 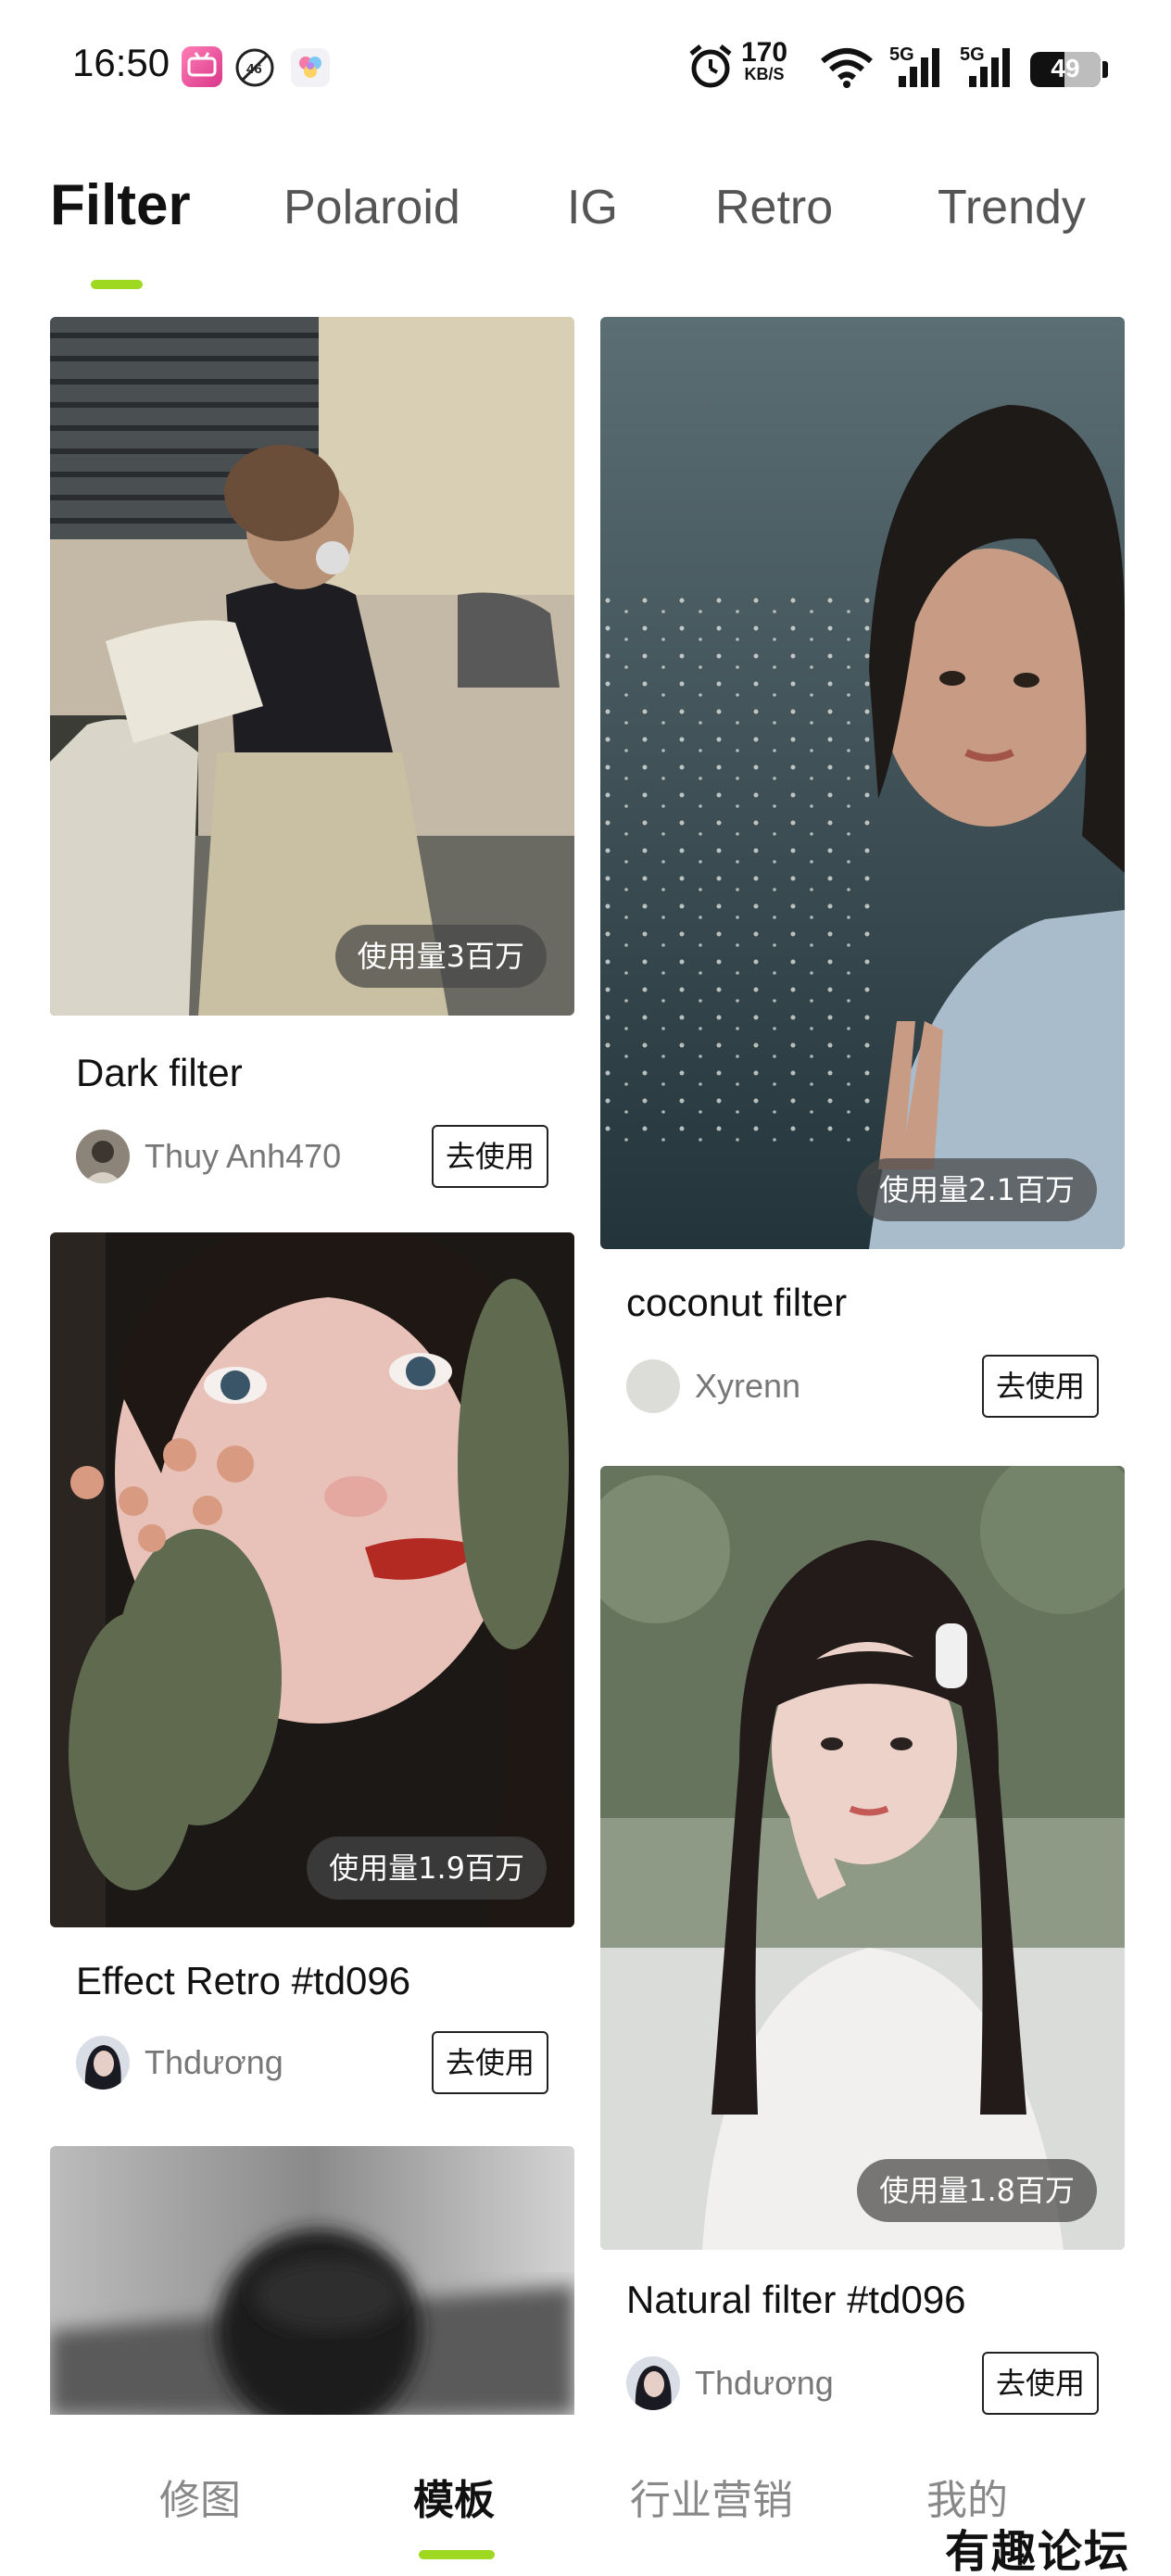 What do you see at coordinates (977, 1190) in the screenshot?
I see `usage-count-badge: 使用量2.1百万` at bounding box center [977, 1190].